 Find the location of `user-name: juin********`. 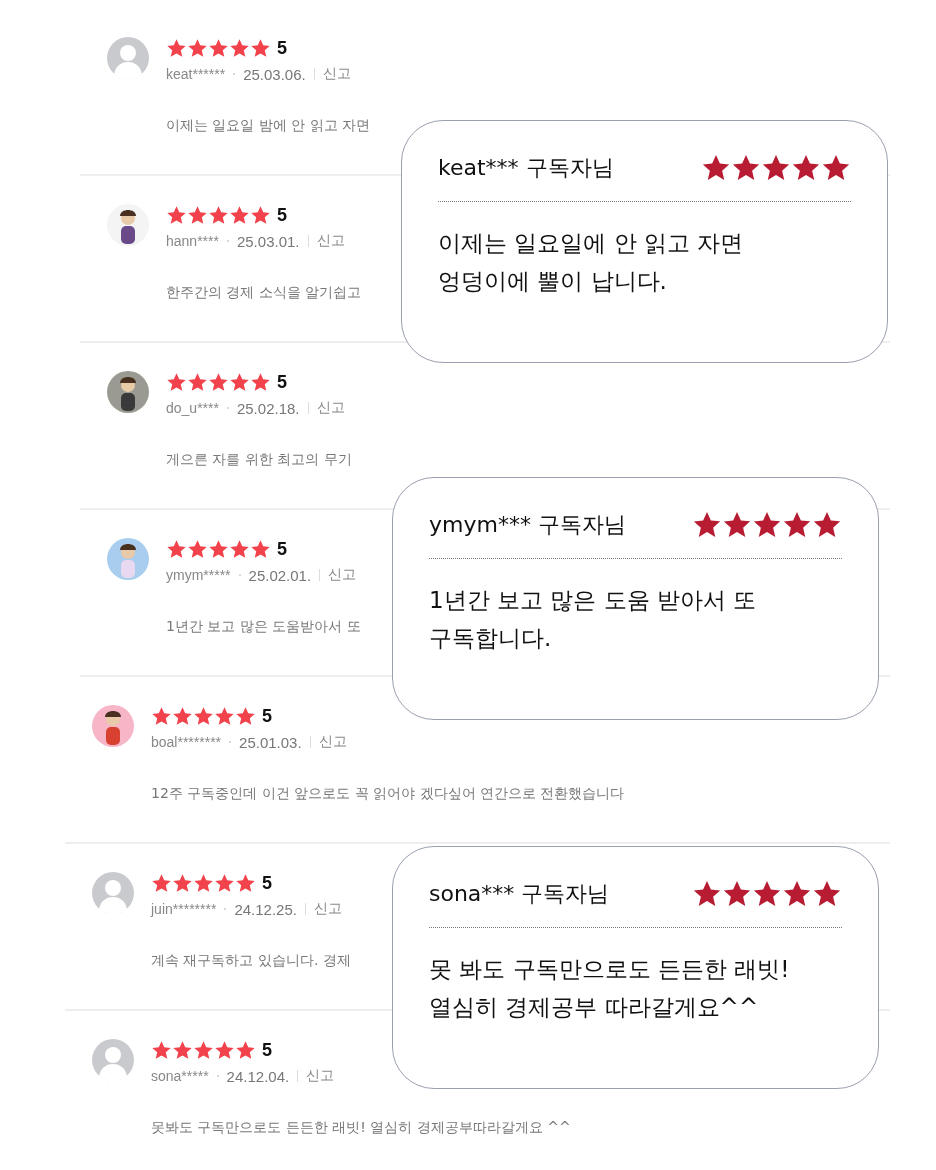

user-name: juin******** is located at coordinates (184, 909).